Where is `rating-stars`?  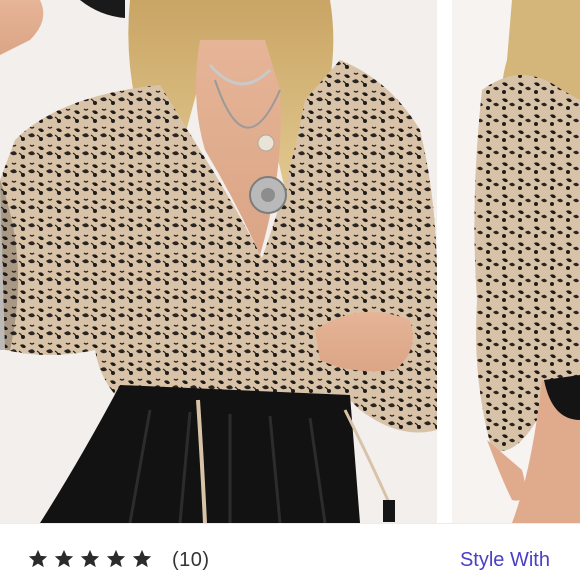 rating-stars is located at coordinates (90, 559).